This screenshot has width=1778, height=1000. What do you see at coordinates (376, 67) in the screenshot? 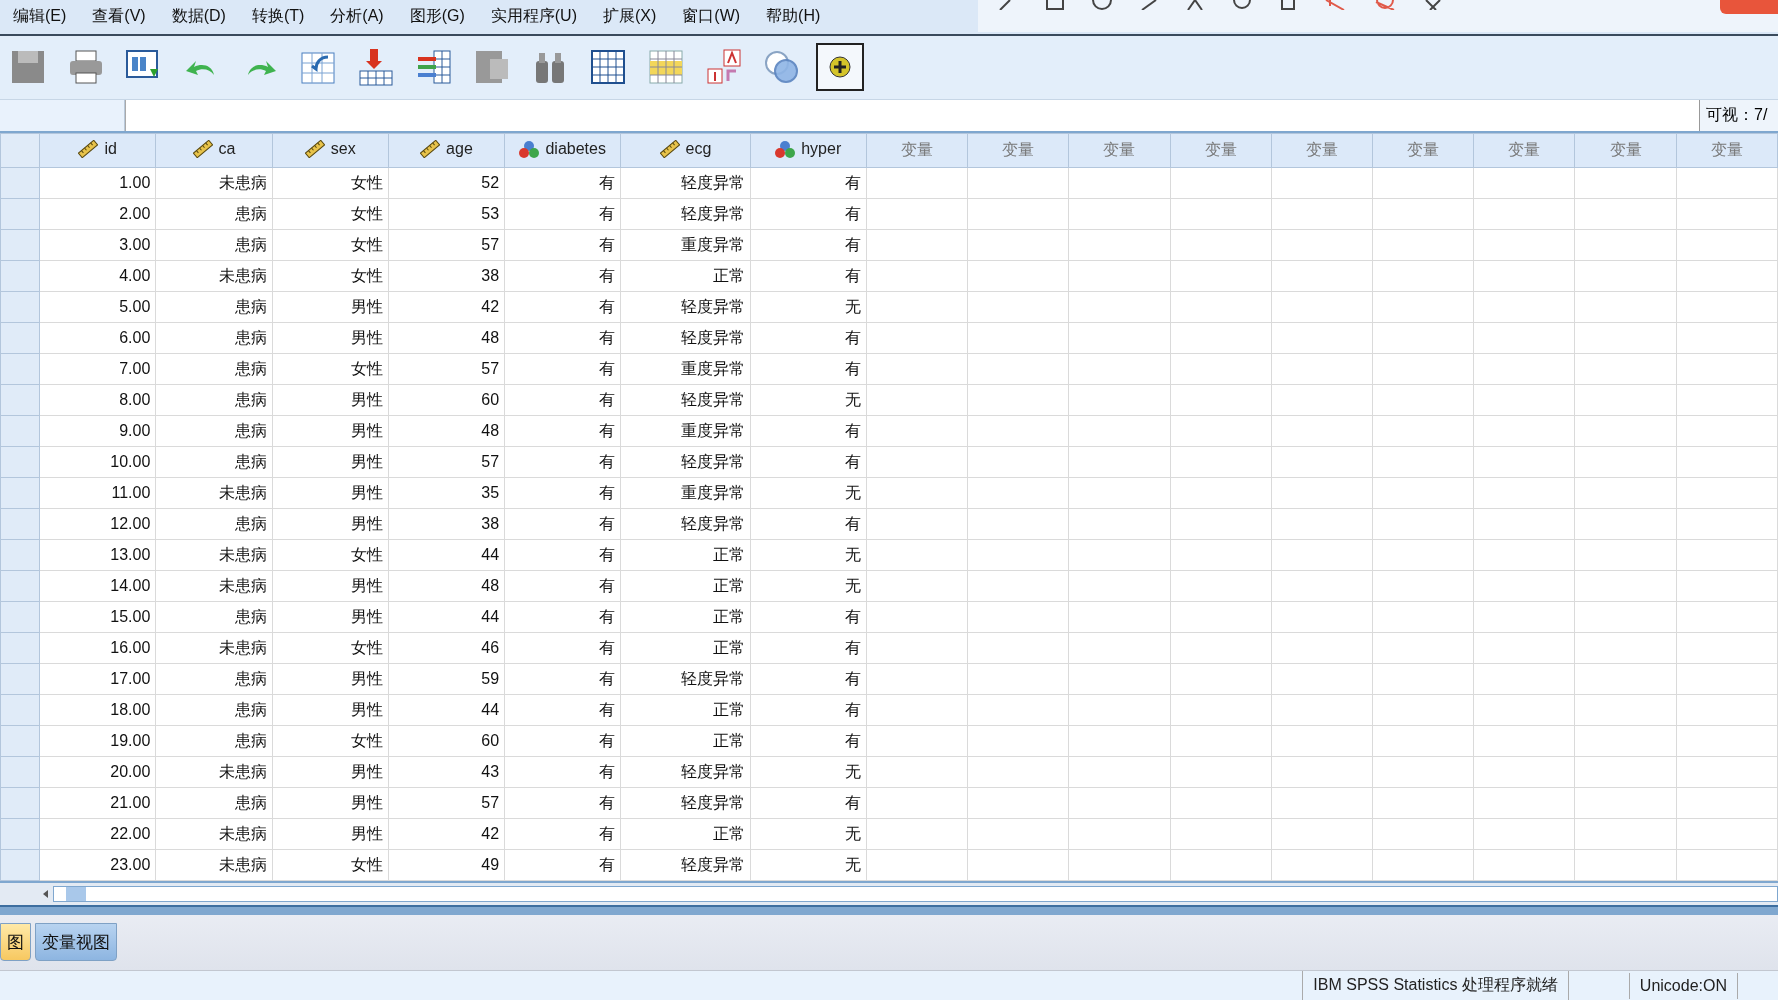
I see `table-down-arrow-icon` at bounding box center [376, 67].